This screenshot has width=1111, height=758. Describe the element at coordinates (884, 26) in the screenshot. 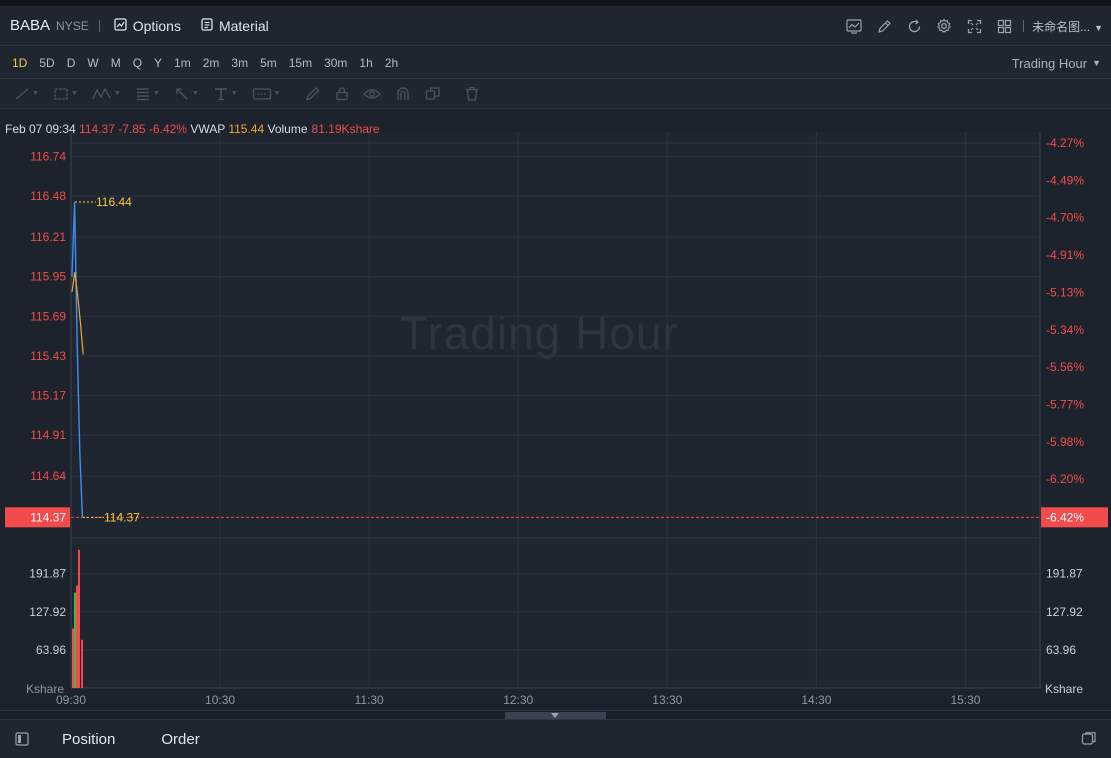

I see `draw-pen-icon` at that location.